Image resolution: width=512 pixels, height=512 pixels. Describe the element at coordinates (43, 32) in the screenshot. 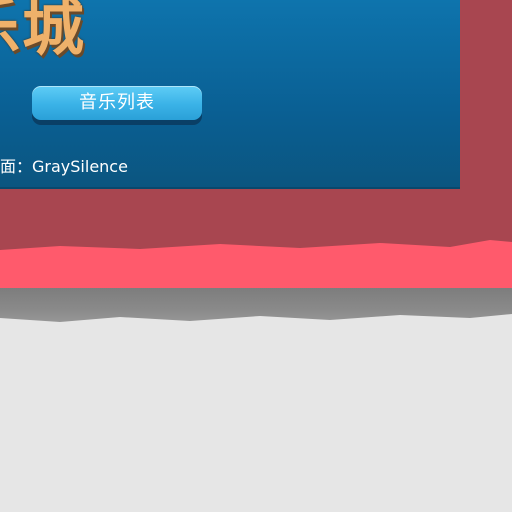

I see `banner-title: 乐城` at that location.